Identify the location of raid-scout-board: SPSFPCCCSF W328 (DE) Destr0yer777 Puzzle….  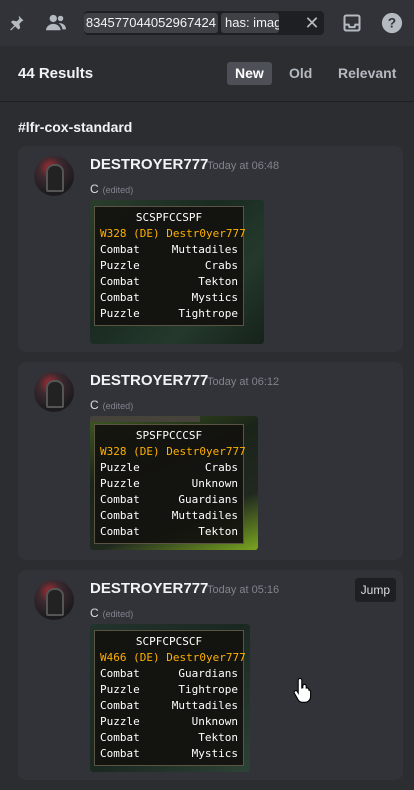
(170, 484).